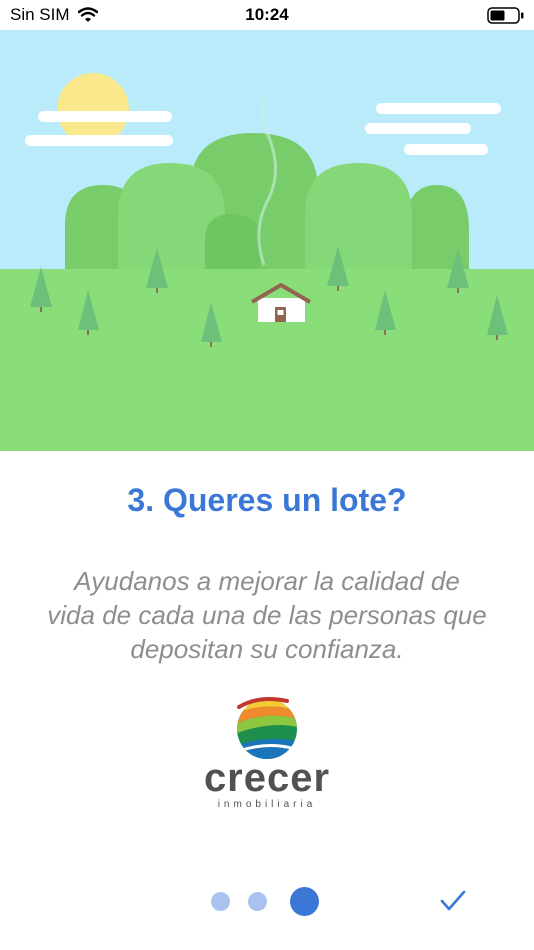  Describe the element at coordinates (93, 109) in the screenshot. I see `sun-icon` at that location.